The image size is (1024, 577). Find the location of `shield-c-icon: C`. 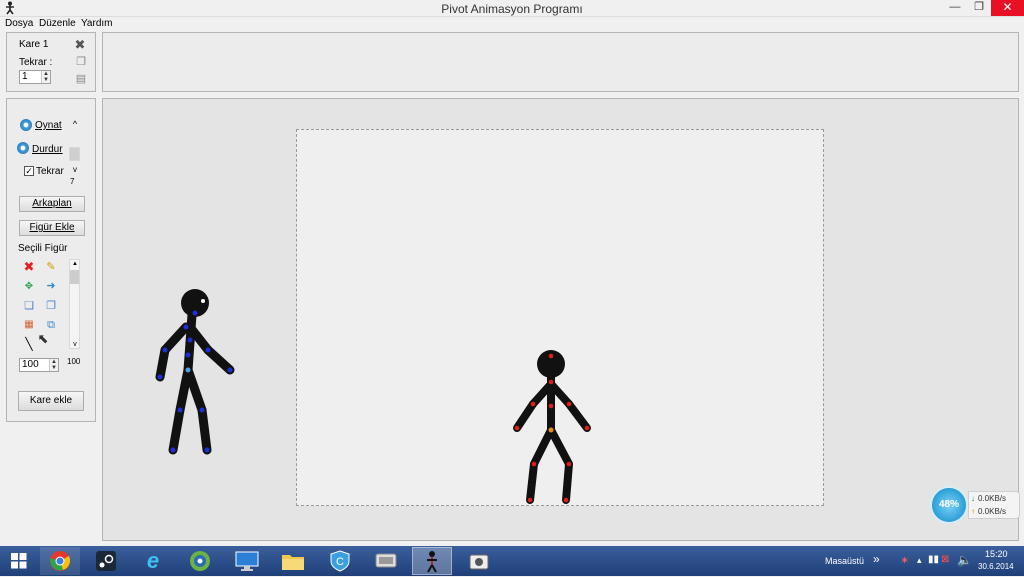

shield-c-icon: C is located at coordinates (340, 561).